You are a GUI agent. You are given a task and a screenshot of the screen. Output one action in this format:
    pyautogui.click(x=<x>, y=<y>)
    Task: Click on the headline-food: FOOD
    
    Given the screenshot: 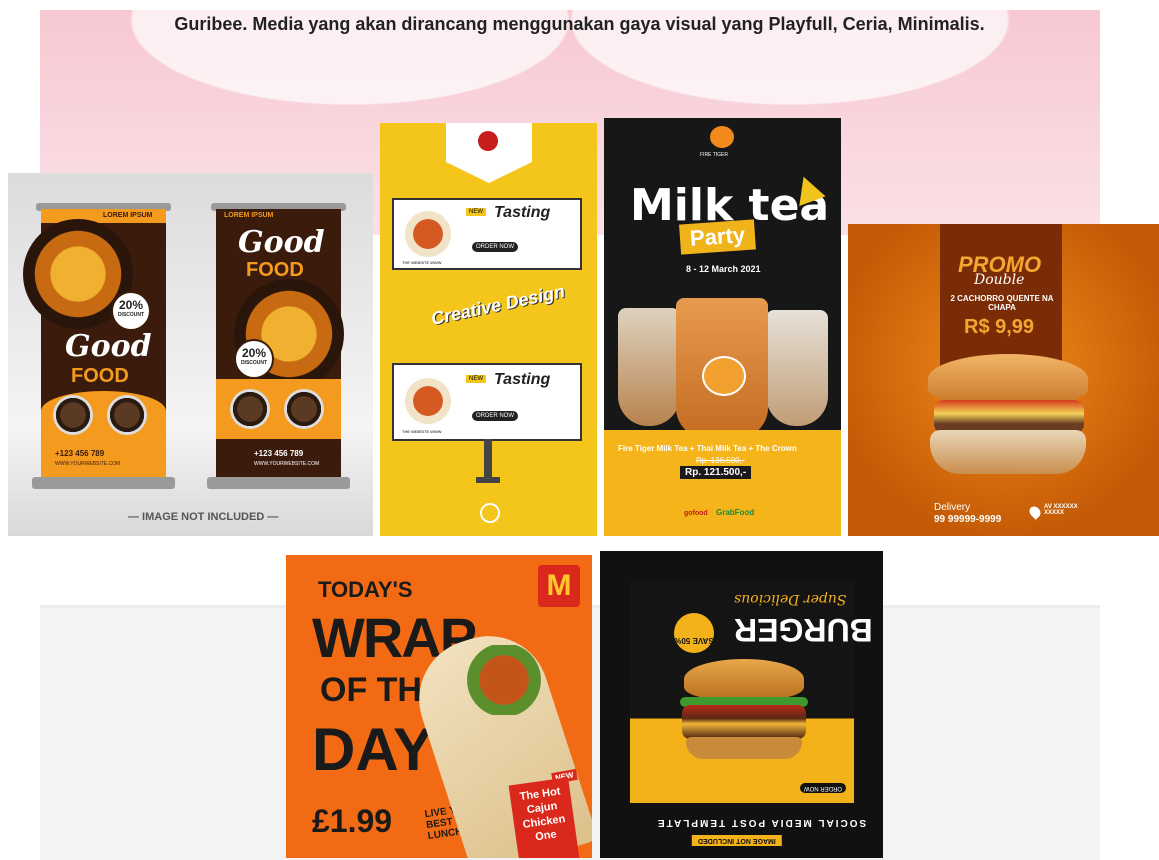 What is the action you would take?
    pyautogui.click(x=100, y=376)
    